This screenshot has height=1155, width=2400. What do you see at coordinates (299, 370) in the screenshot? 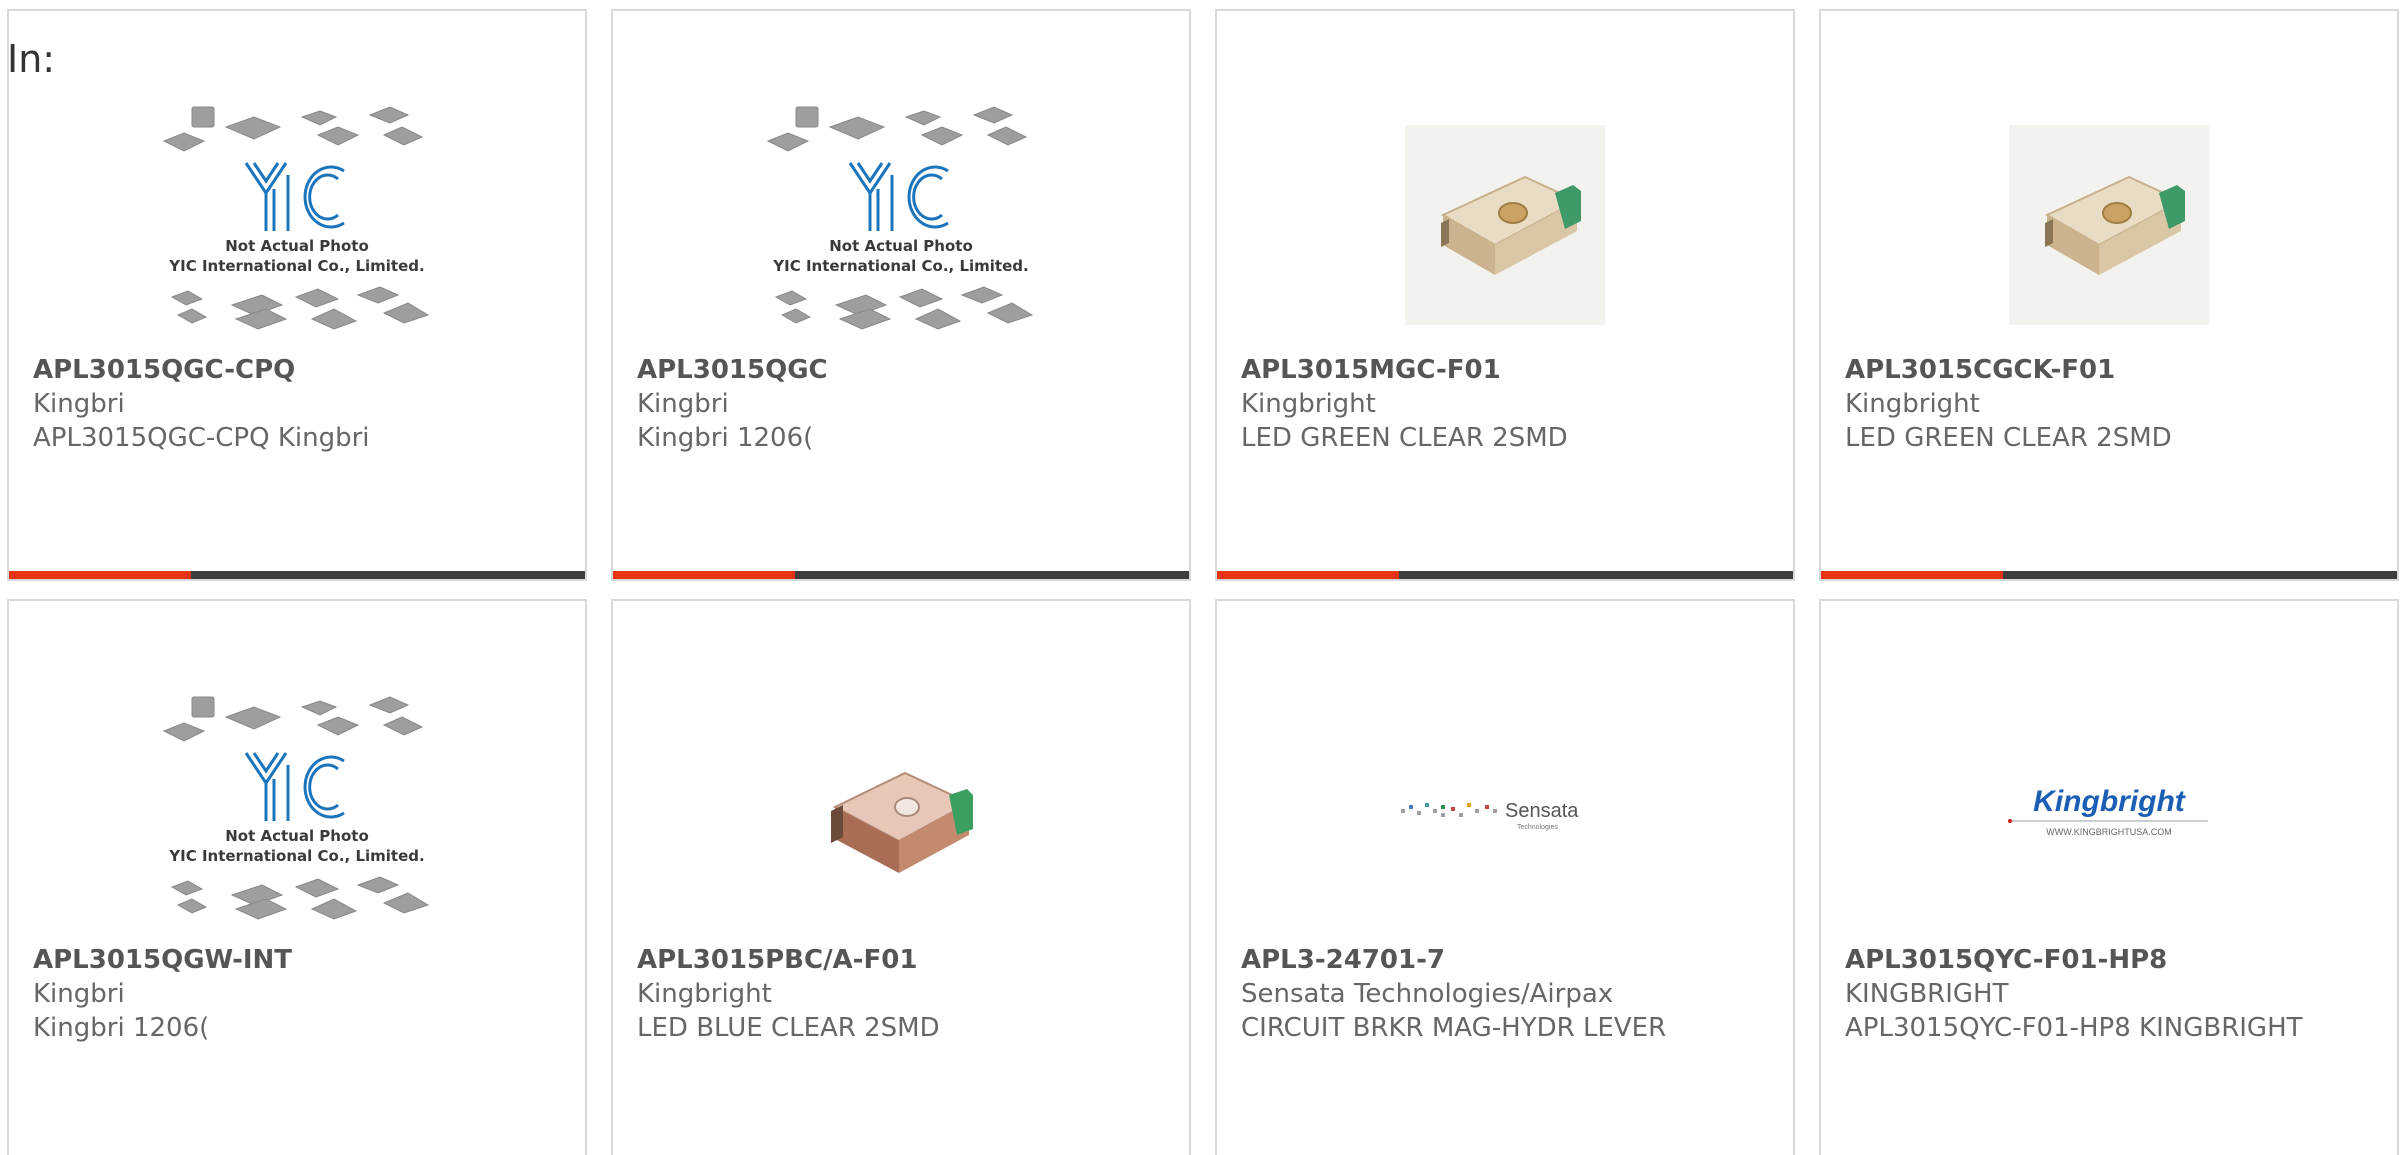
I see `part-number: APL3015QGC-CPQ` at bounding box center [299, 370].